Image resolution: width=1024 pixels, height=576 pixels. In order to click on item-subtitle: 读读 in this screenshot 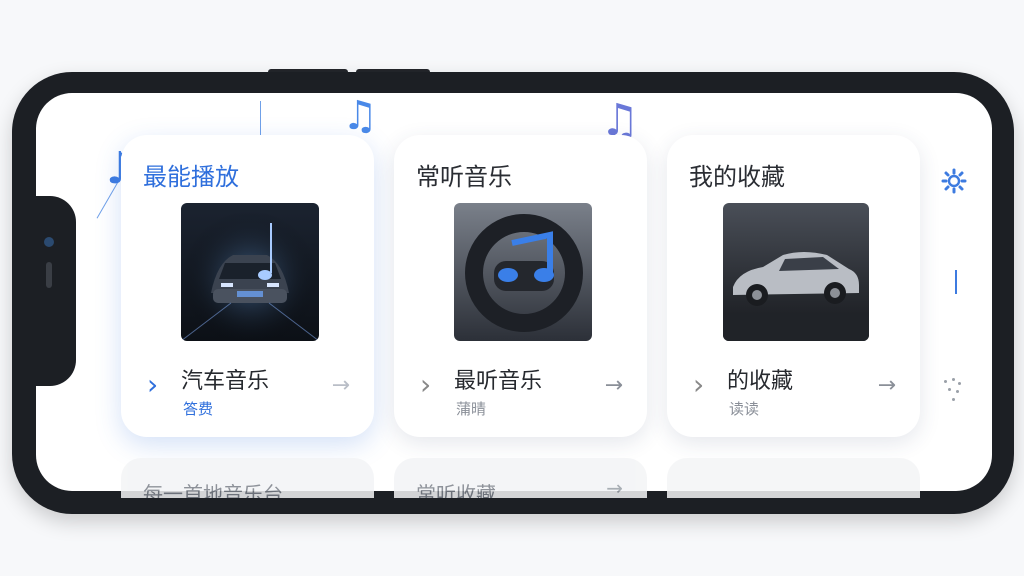, I will do `click(744, 409)`.